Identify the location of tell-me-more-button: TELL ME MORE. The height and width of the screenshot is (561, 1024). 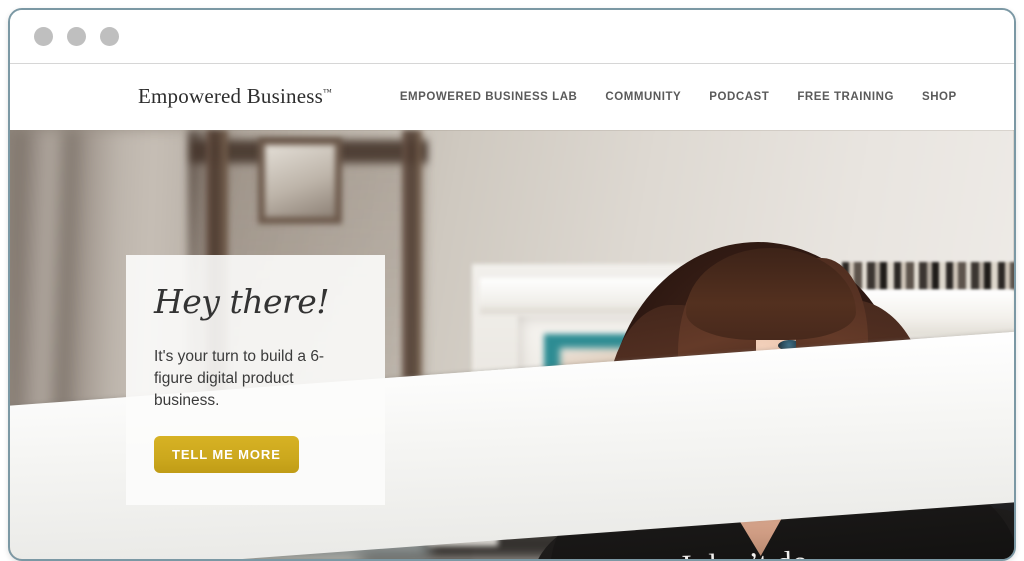
(226, 454).